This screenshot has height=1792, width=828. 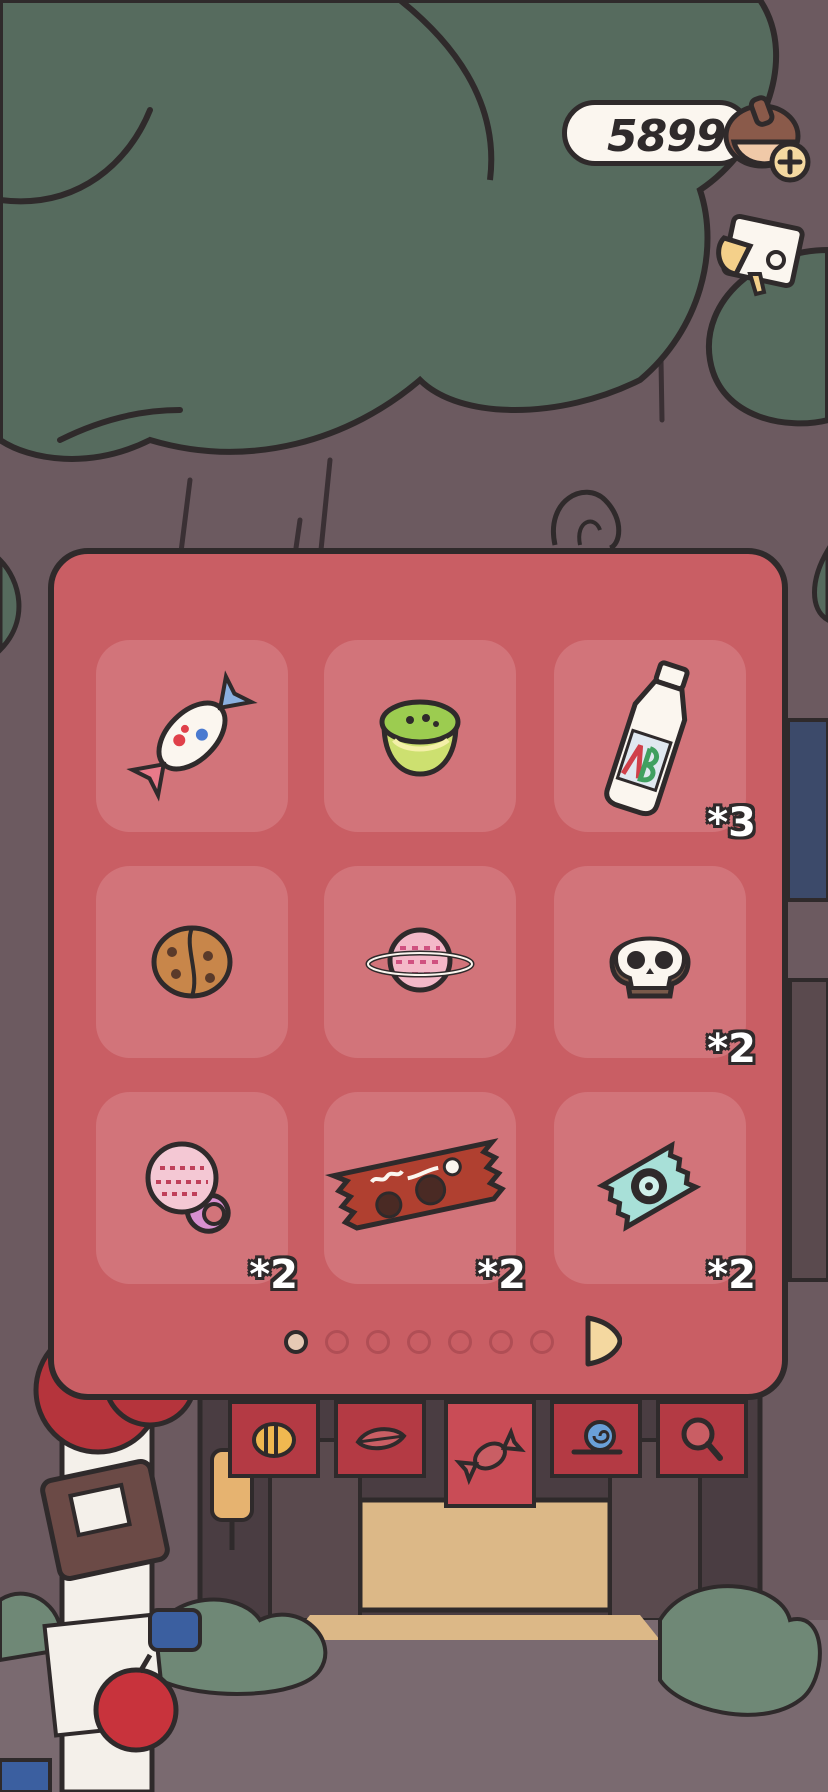 What do you see at coordinates (380, 1440) in the screenshot?
I see `category-flag-leaf` at bounding box center [380, 1440].